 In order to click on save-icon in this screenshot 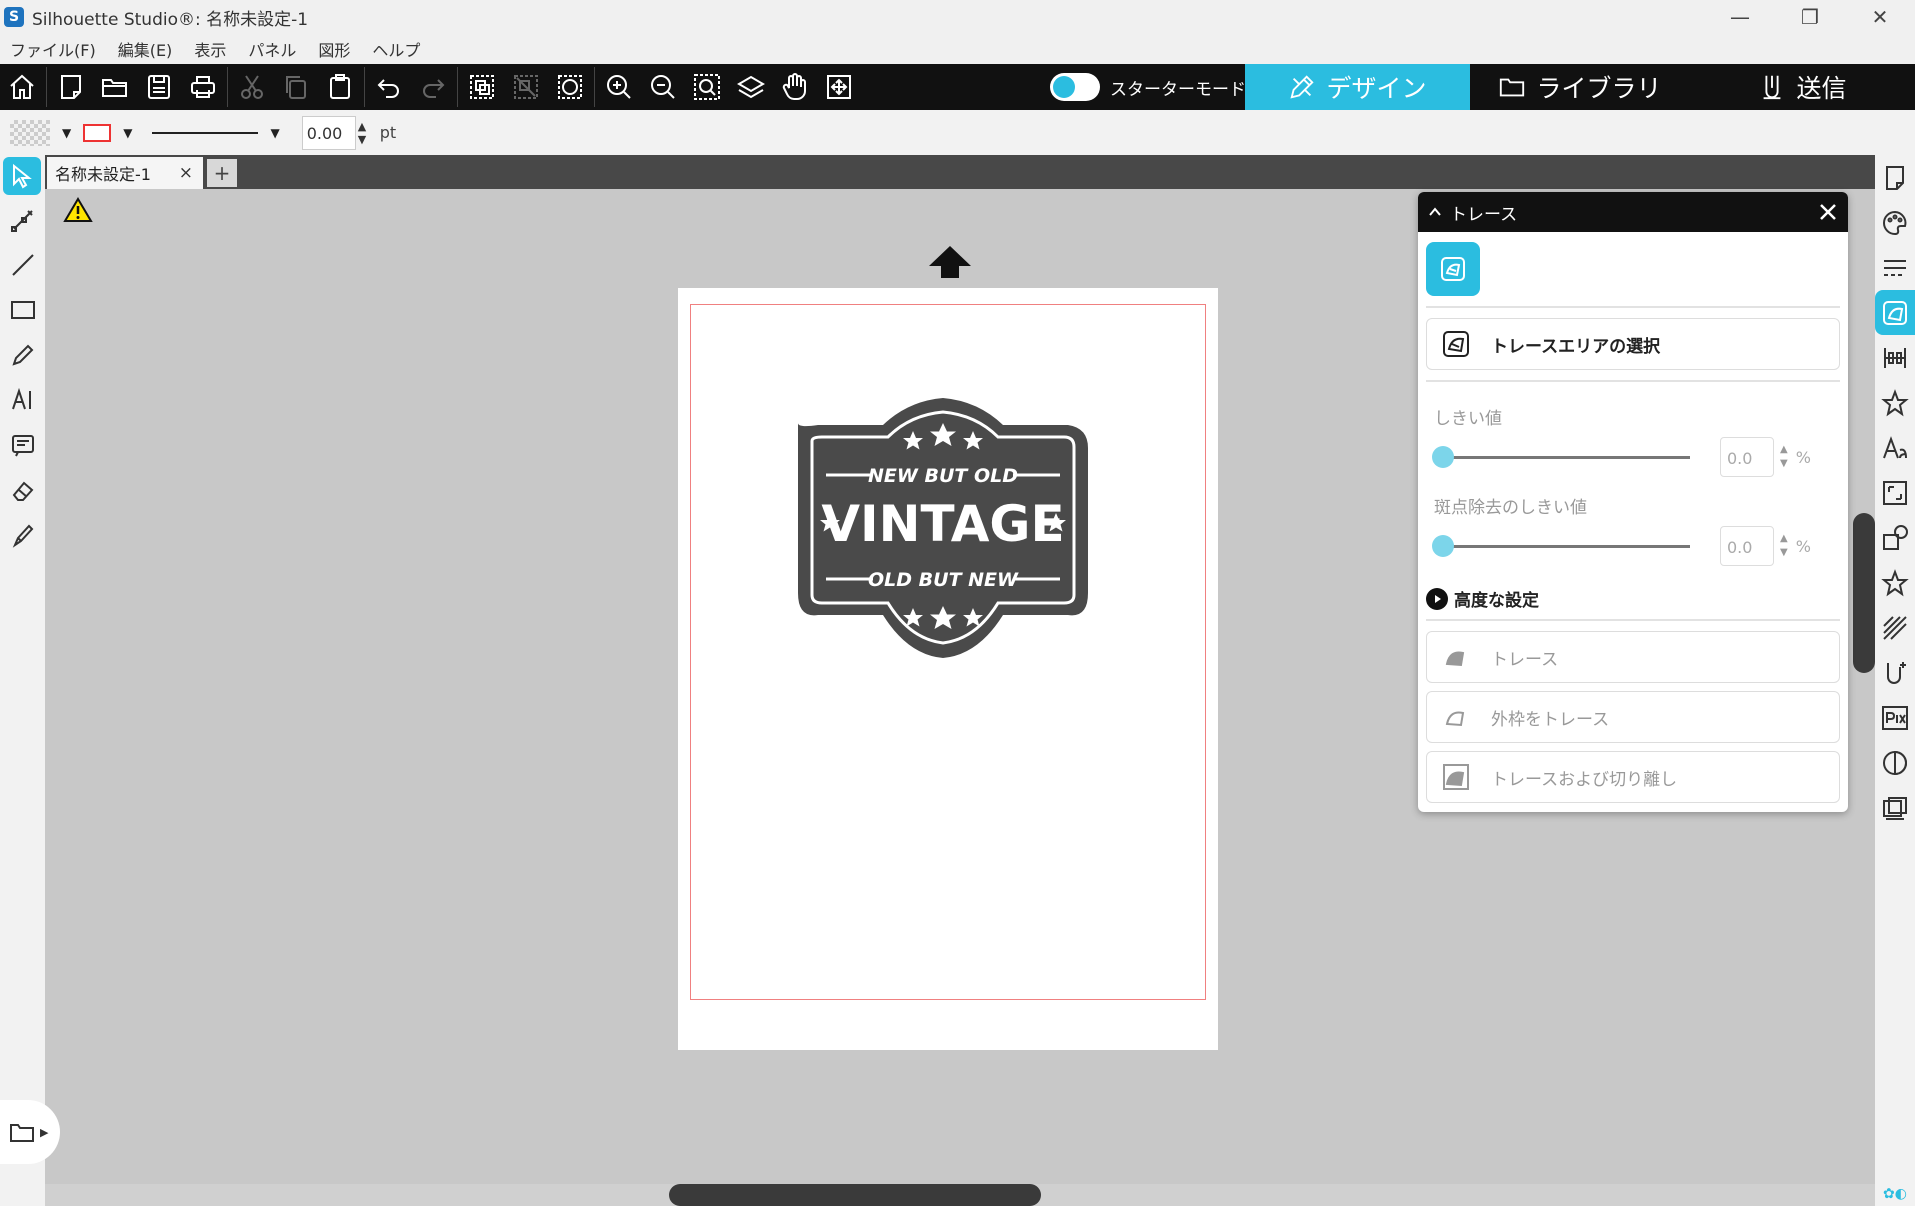, I will do `click(159, 87)`.